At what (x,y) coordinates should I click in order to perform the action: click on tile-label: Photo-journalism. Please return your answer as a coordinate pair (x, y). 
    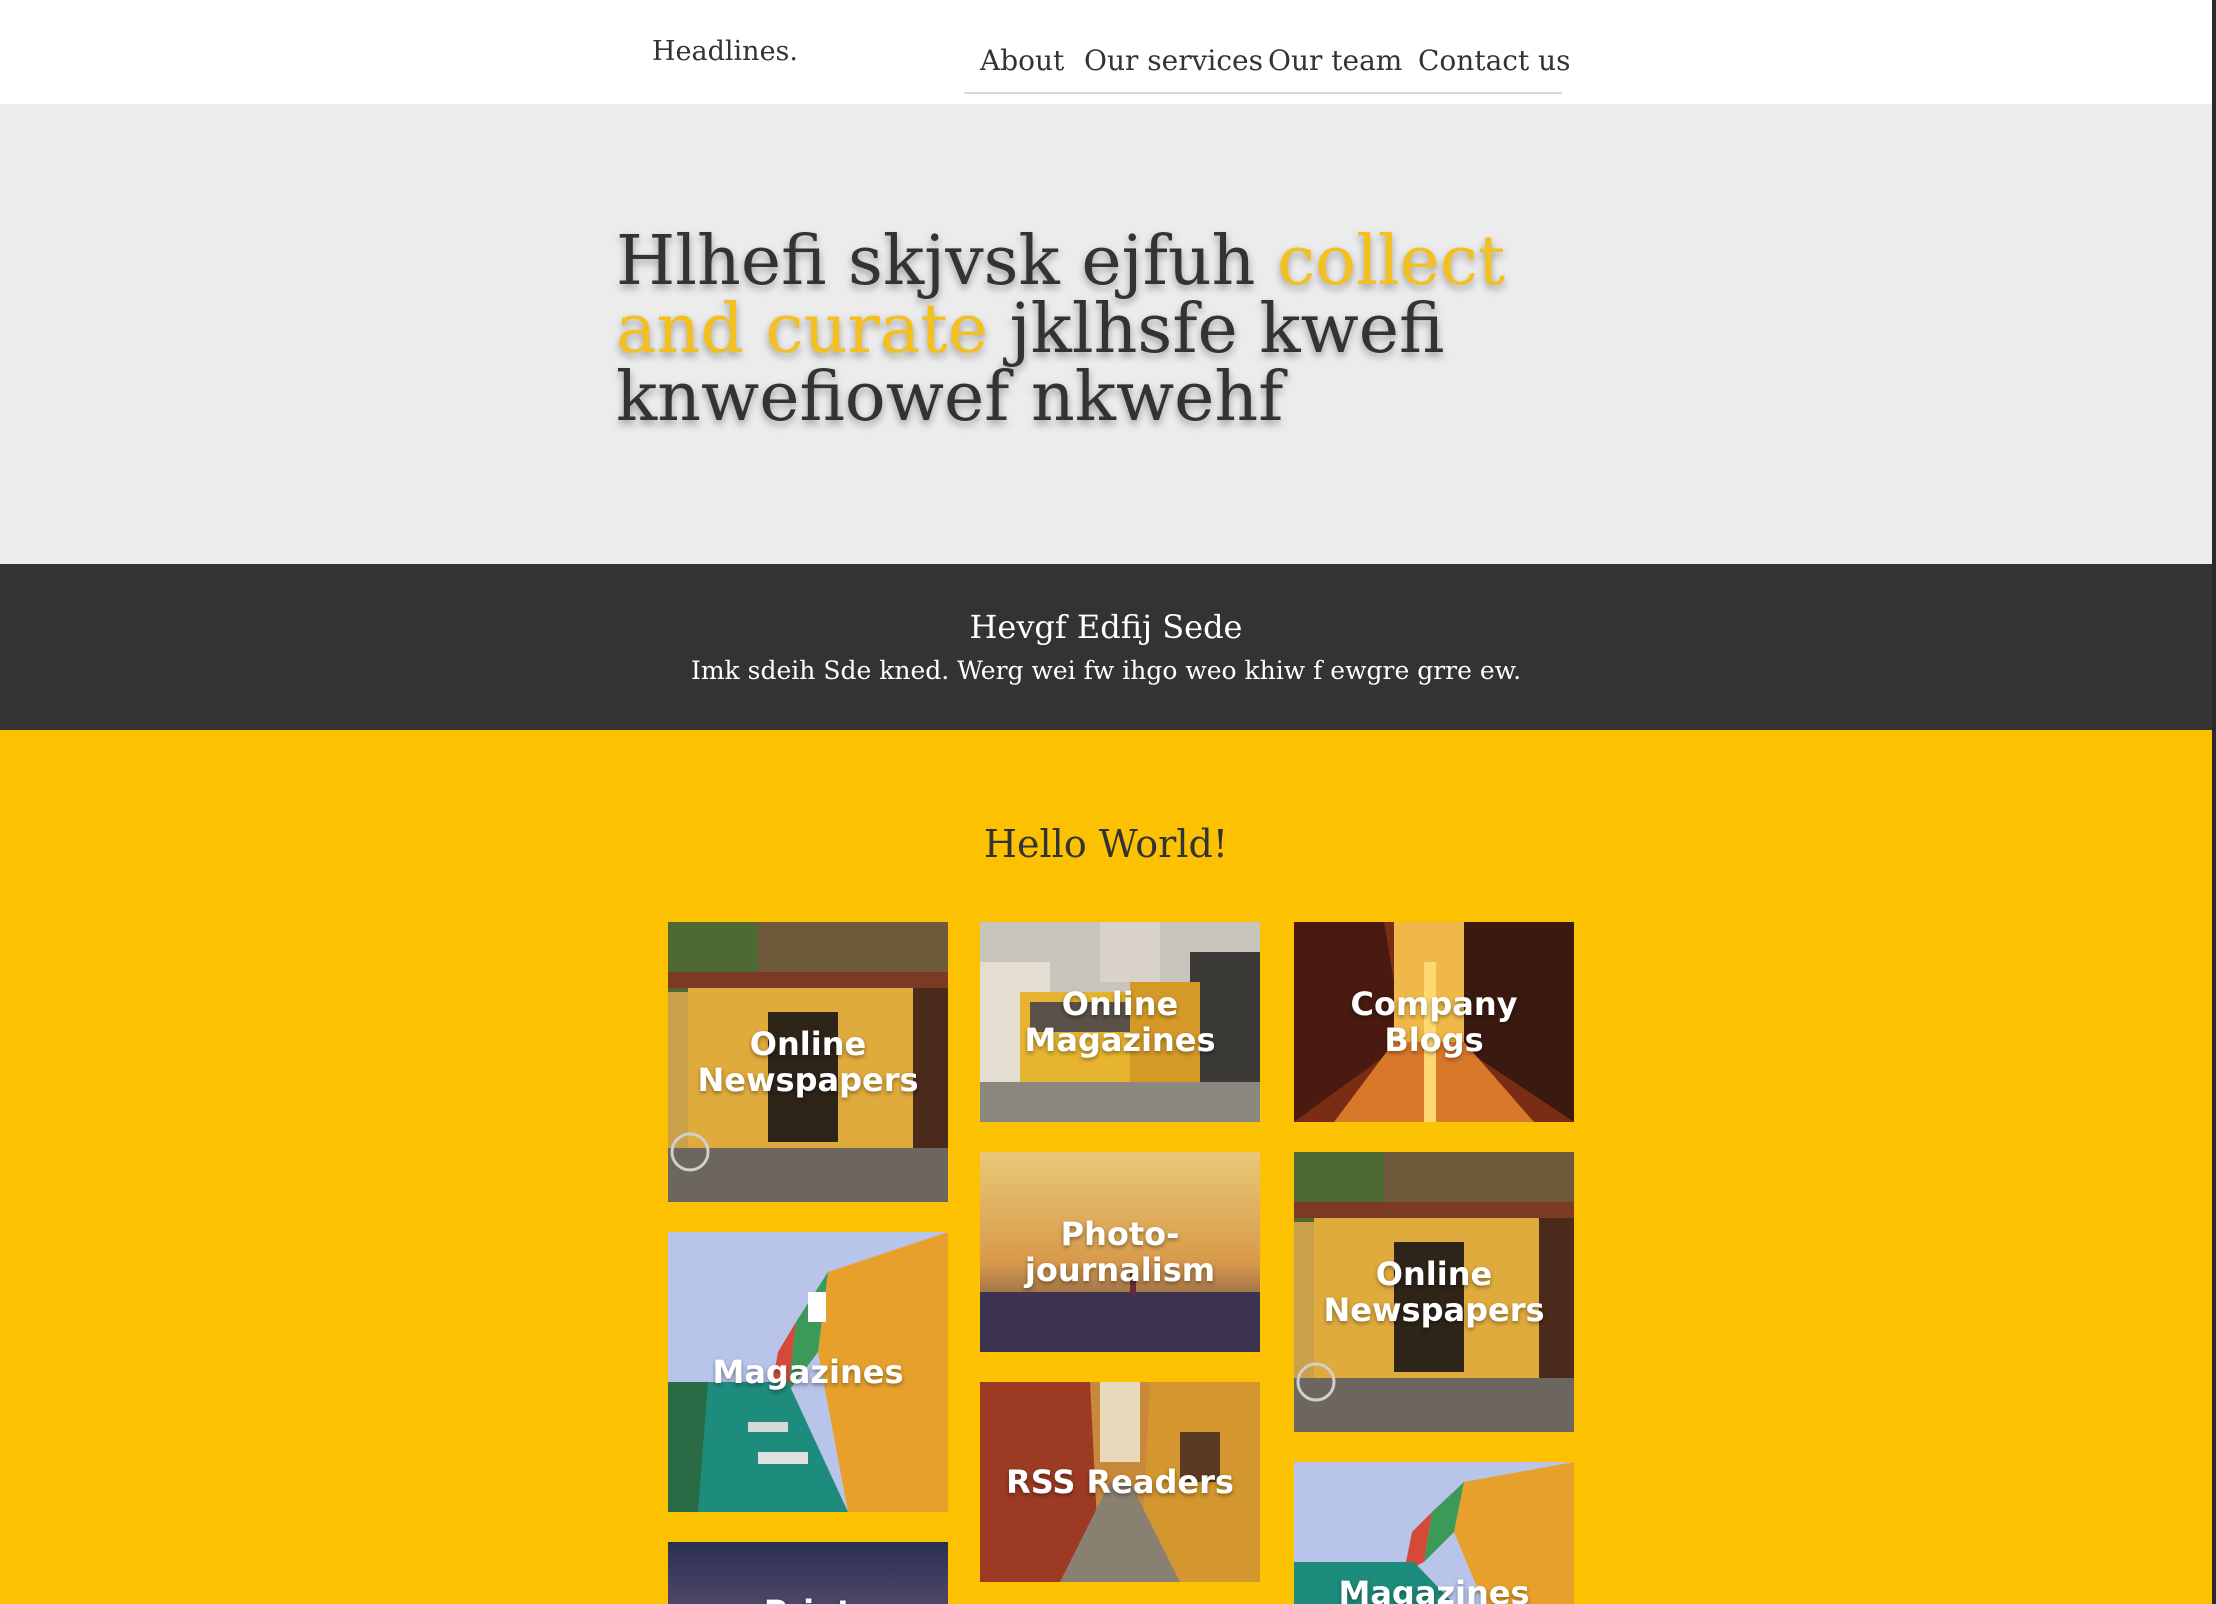
    Looking at the image, I should click on (1120, 1252).